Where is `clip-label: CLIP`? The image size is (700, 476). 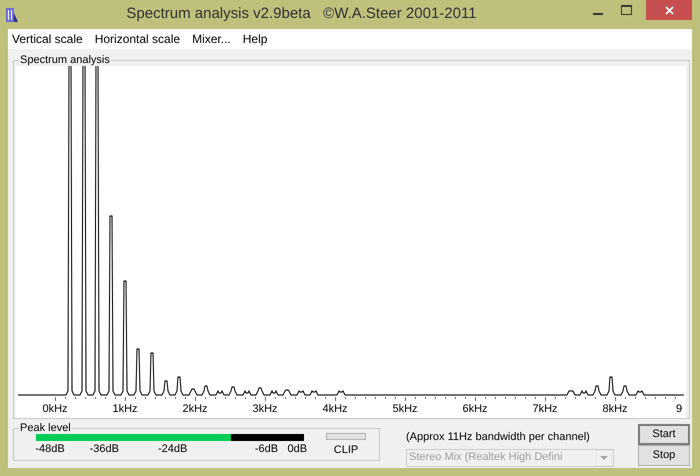 clip-label: CLIP is located at coordinates (346, 450).